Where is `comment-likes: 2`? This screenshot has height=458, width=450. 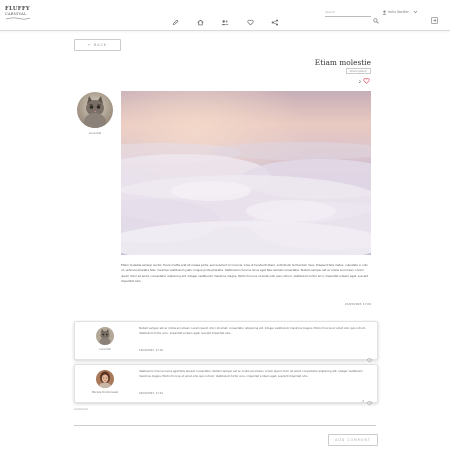 comment-likes: 2 is located at coordinates (367, 400).